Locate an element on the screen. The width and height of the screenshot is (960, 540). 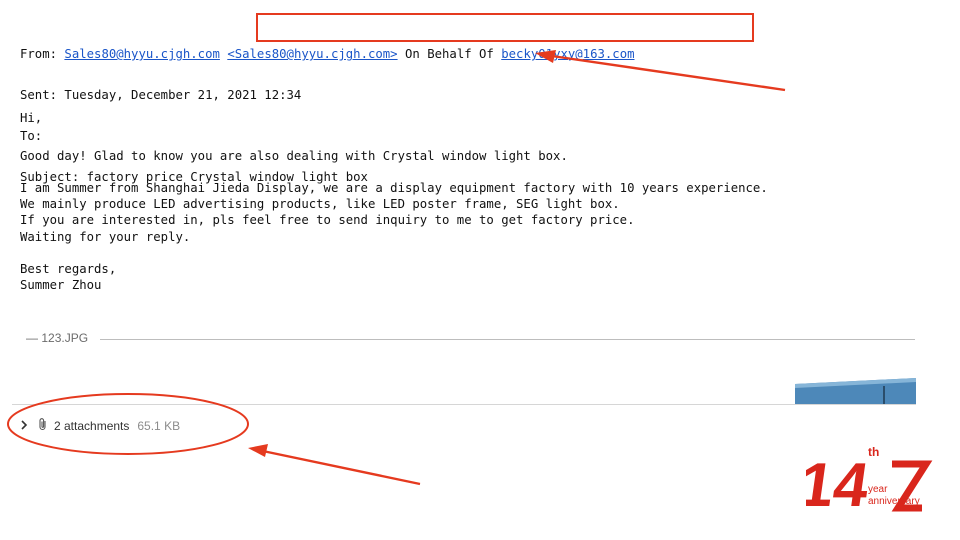
attachments-arrow-head is located at coordinates (258, 450).